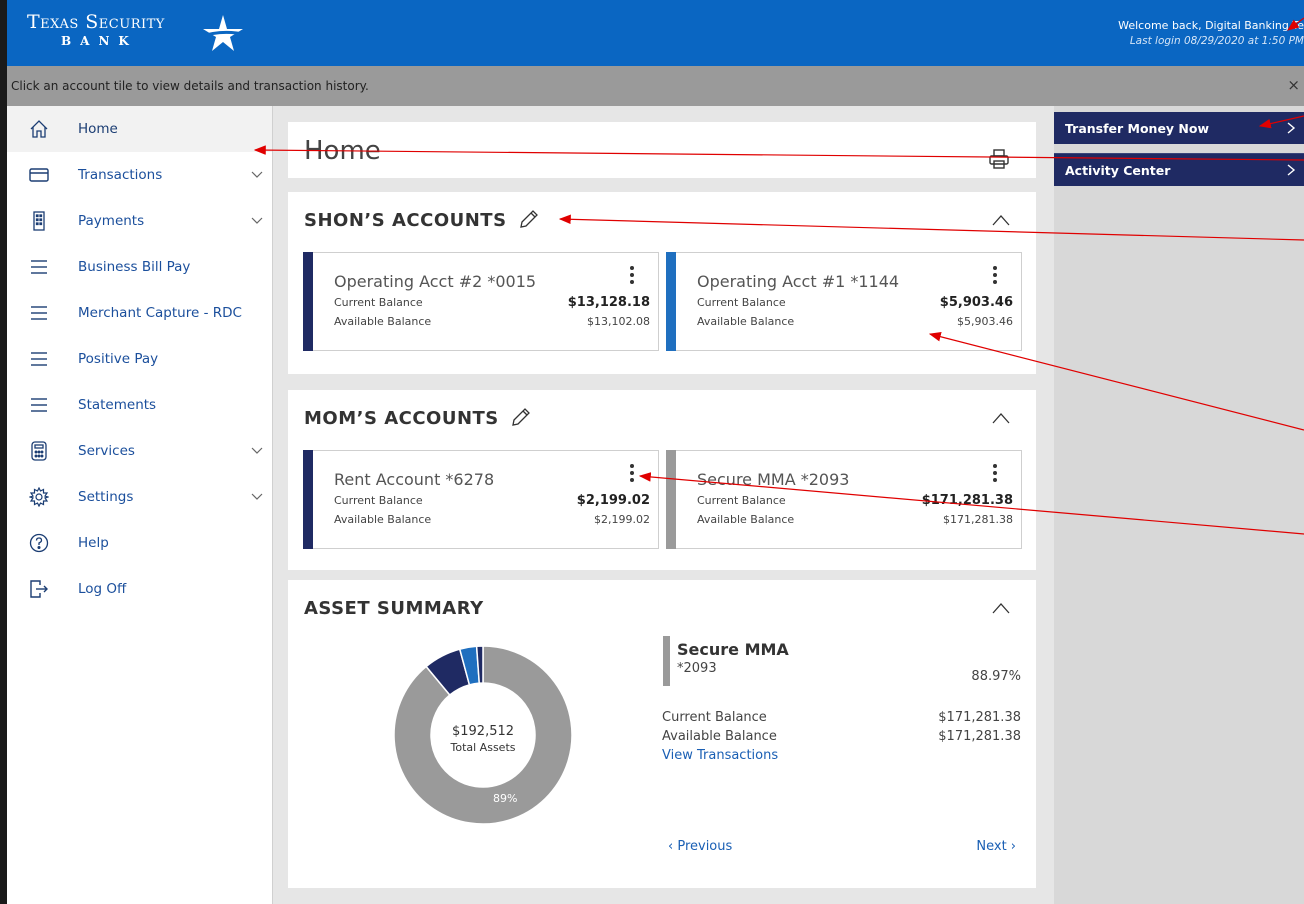  Describe the element at coordinates (139, 497) in the screenshot. I see `sidebar-item-settings: Settings` at that location.